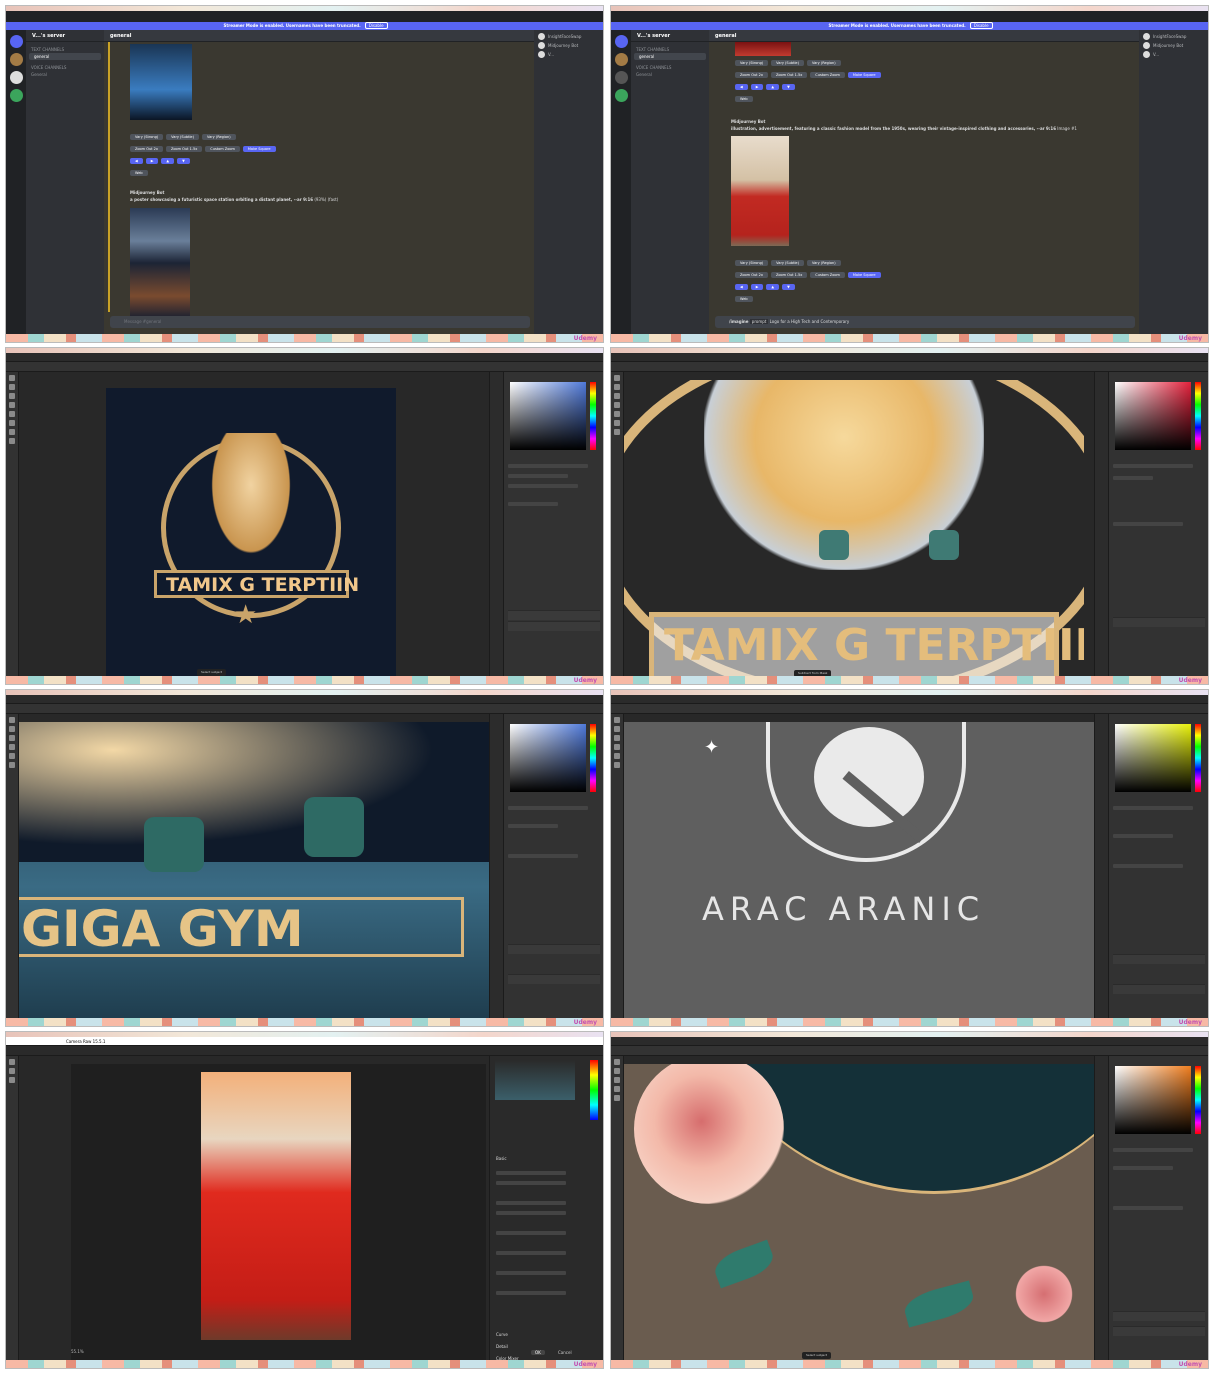 This screenshot has width=1215, height=1373. What do you see at coordinates (854, 530) in the screenshot?
I see `canvas-area: TAMIX G TERPTIIN Subtract from Mask` at bounding box center [854, 530].